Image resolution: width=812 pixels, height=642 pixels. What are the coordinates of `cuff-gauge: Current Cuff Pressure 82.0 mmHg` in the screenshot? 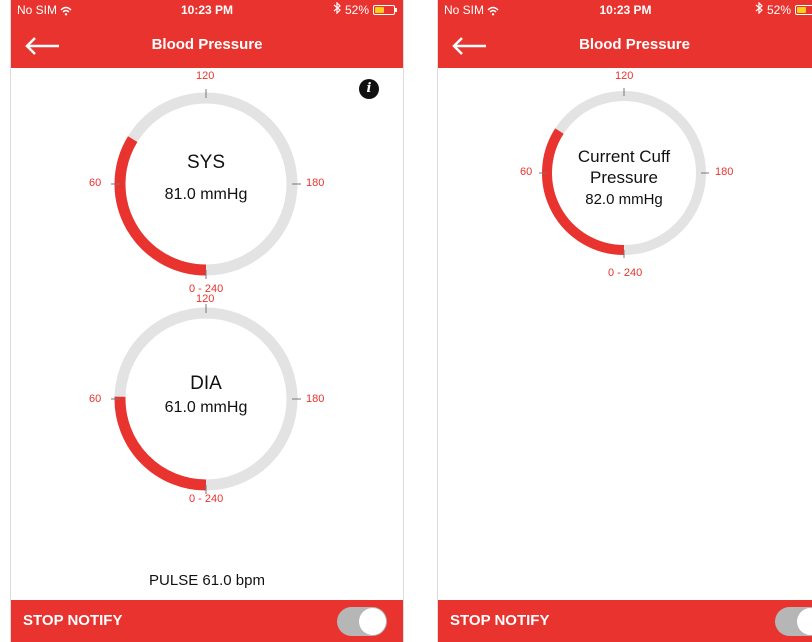 It's located at (624, 173).